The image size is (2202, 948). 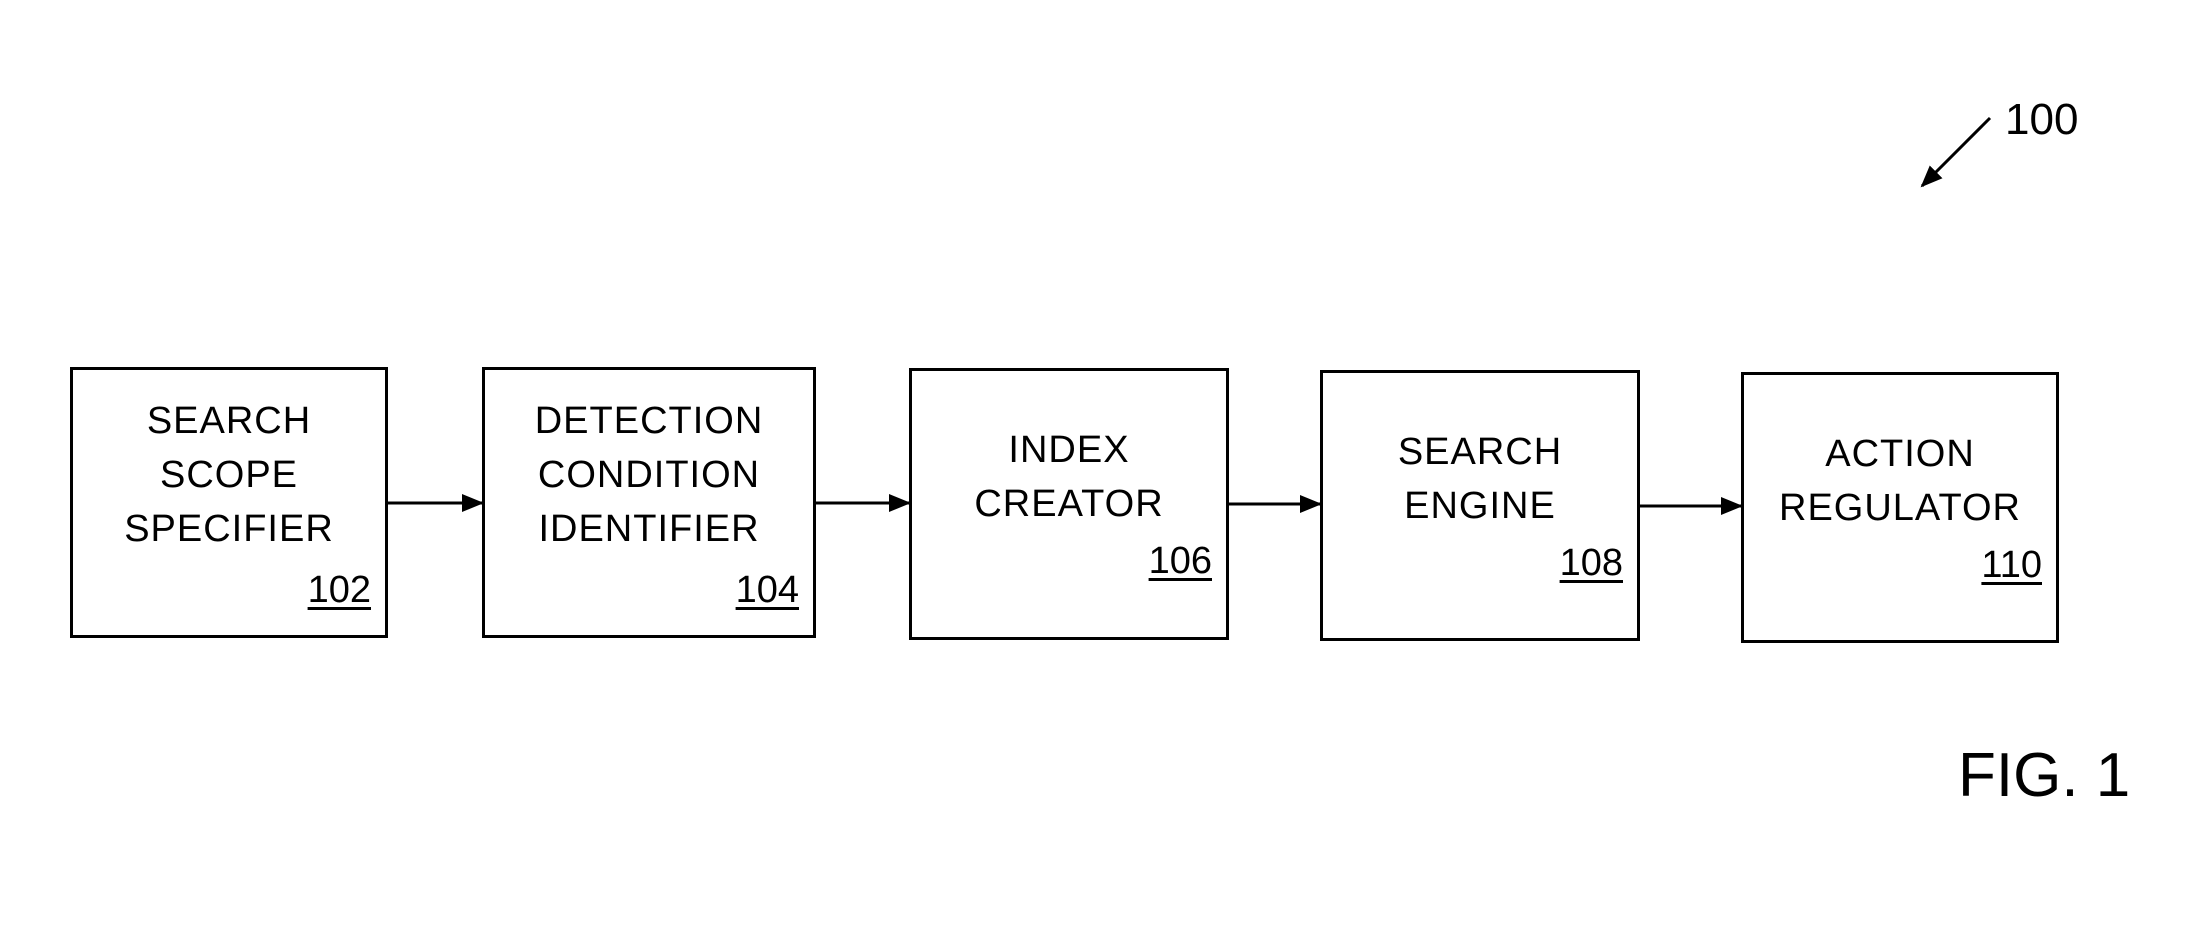 What do you see at coordinates (339, 590) in the screenshot?
I see `block-ref-number: 102` at bounding box center [339, 590].